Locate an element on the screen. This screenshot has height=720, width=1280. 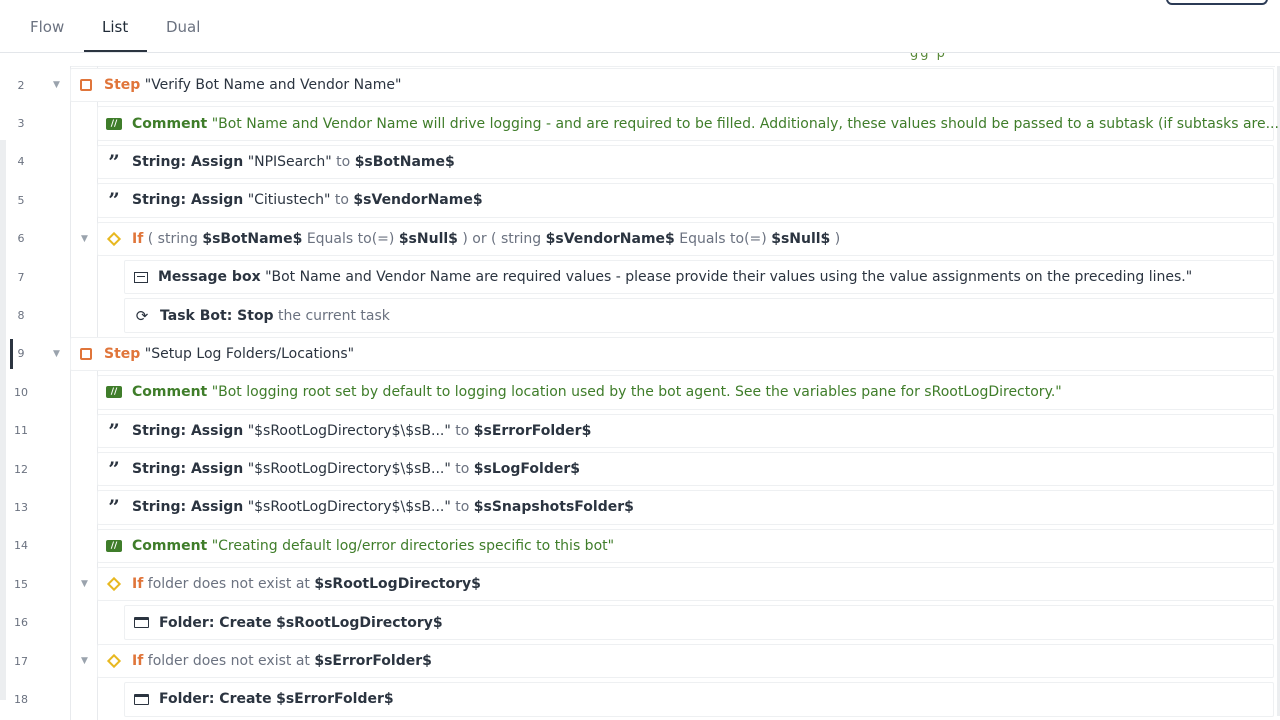
line-number: 12 is located at coordinates (21, 469).